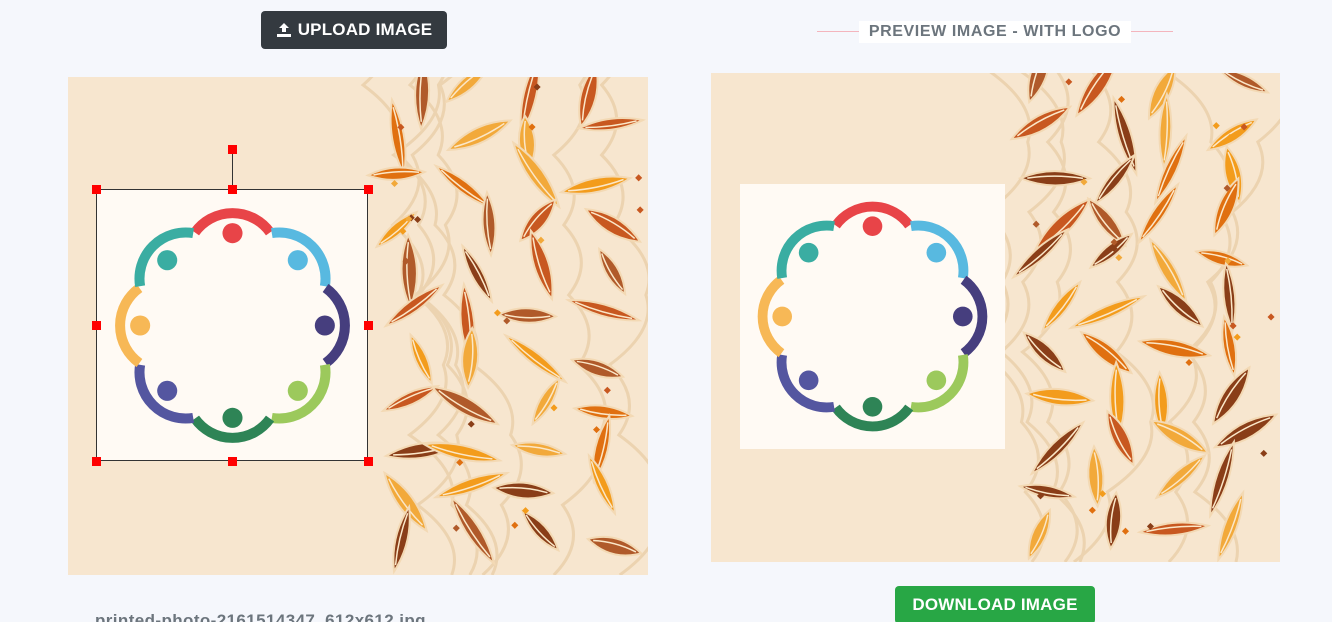 The width and height of the screenshot is (1332, 622). I want to click on vine, so click(579, 326).